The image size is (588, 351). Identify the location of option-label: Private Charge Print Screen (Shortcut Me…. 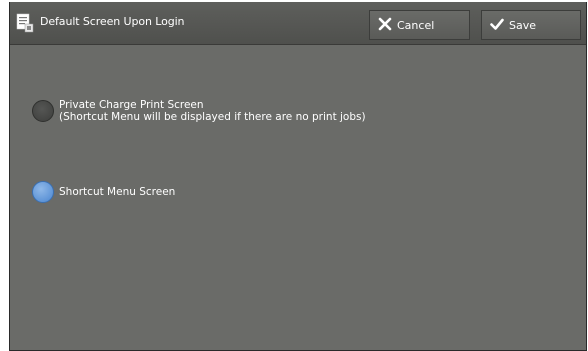
(212, 111).